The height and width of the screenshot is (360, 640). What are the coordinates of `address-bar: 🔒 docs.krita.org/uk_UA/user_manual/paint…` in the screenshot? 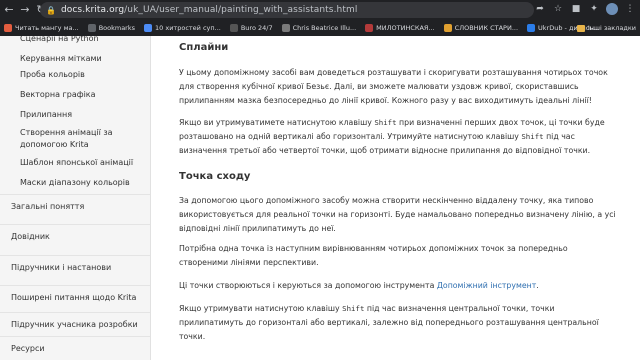 It's located at (287, 10).